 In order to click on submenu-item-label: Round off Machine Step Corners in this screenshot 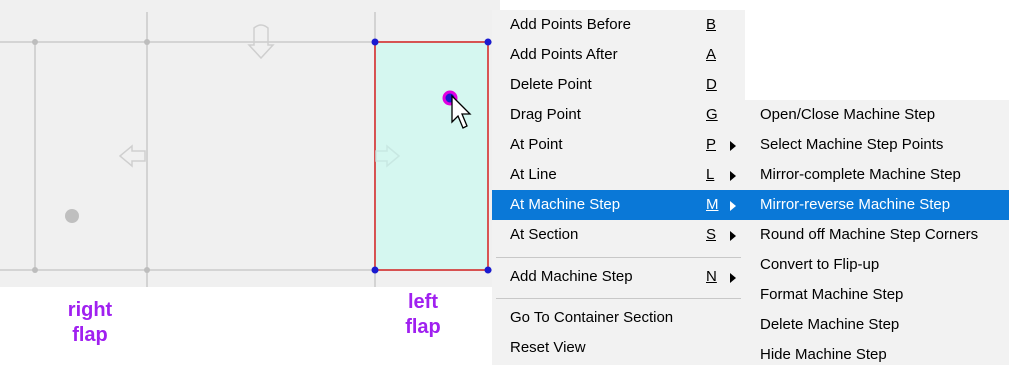, I will do `click(869, 234)`.